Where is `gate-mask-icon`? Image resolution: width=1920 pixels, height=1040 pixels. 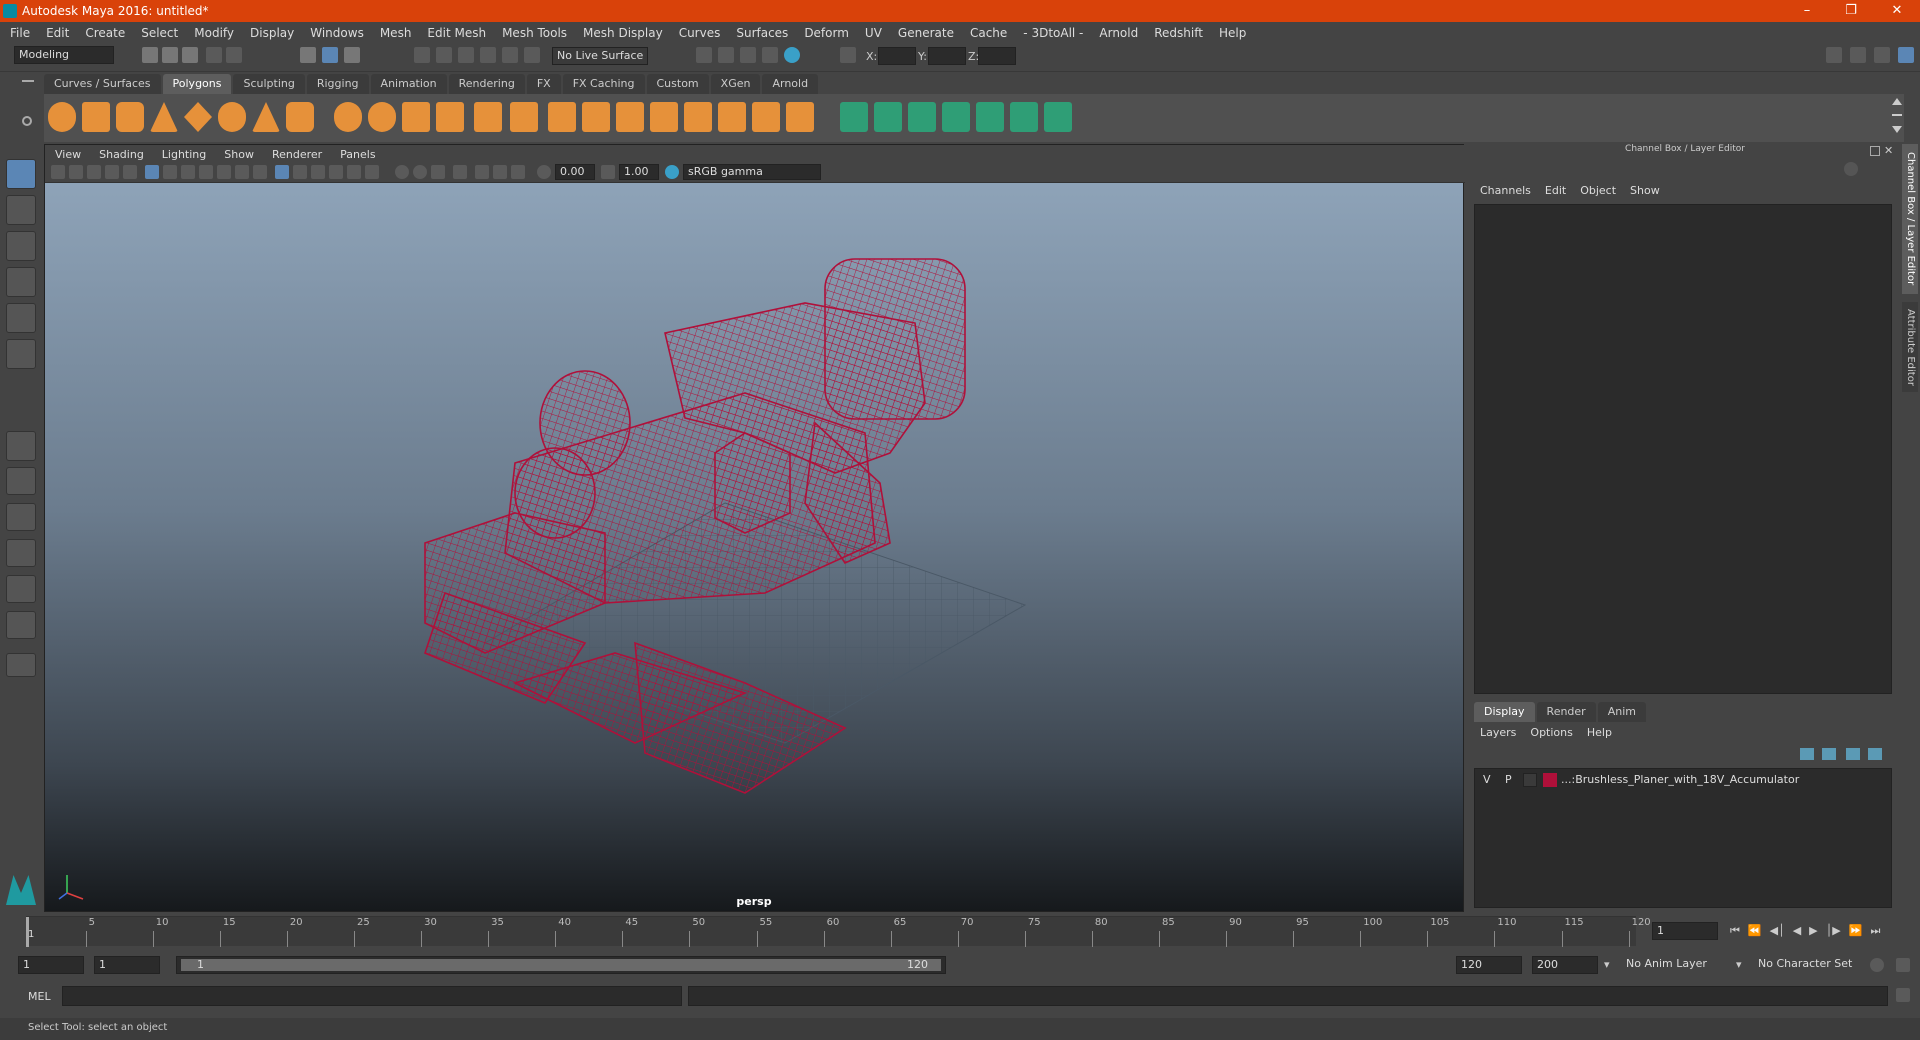
gate-mask-icon is located at coordinates (206, 172).